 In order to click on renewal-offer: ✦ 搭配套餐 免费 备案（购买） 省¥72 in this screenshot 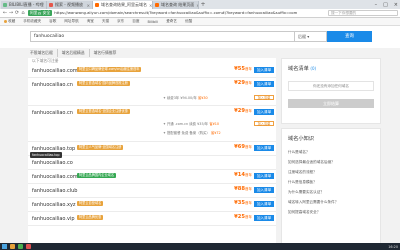, I will do `click(192, 133)`.